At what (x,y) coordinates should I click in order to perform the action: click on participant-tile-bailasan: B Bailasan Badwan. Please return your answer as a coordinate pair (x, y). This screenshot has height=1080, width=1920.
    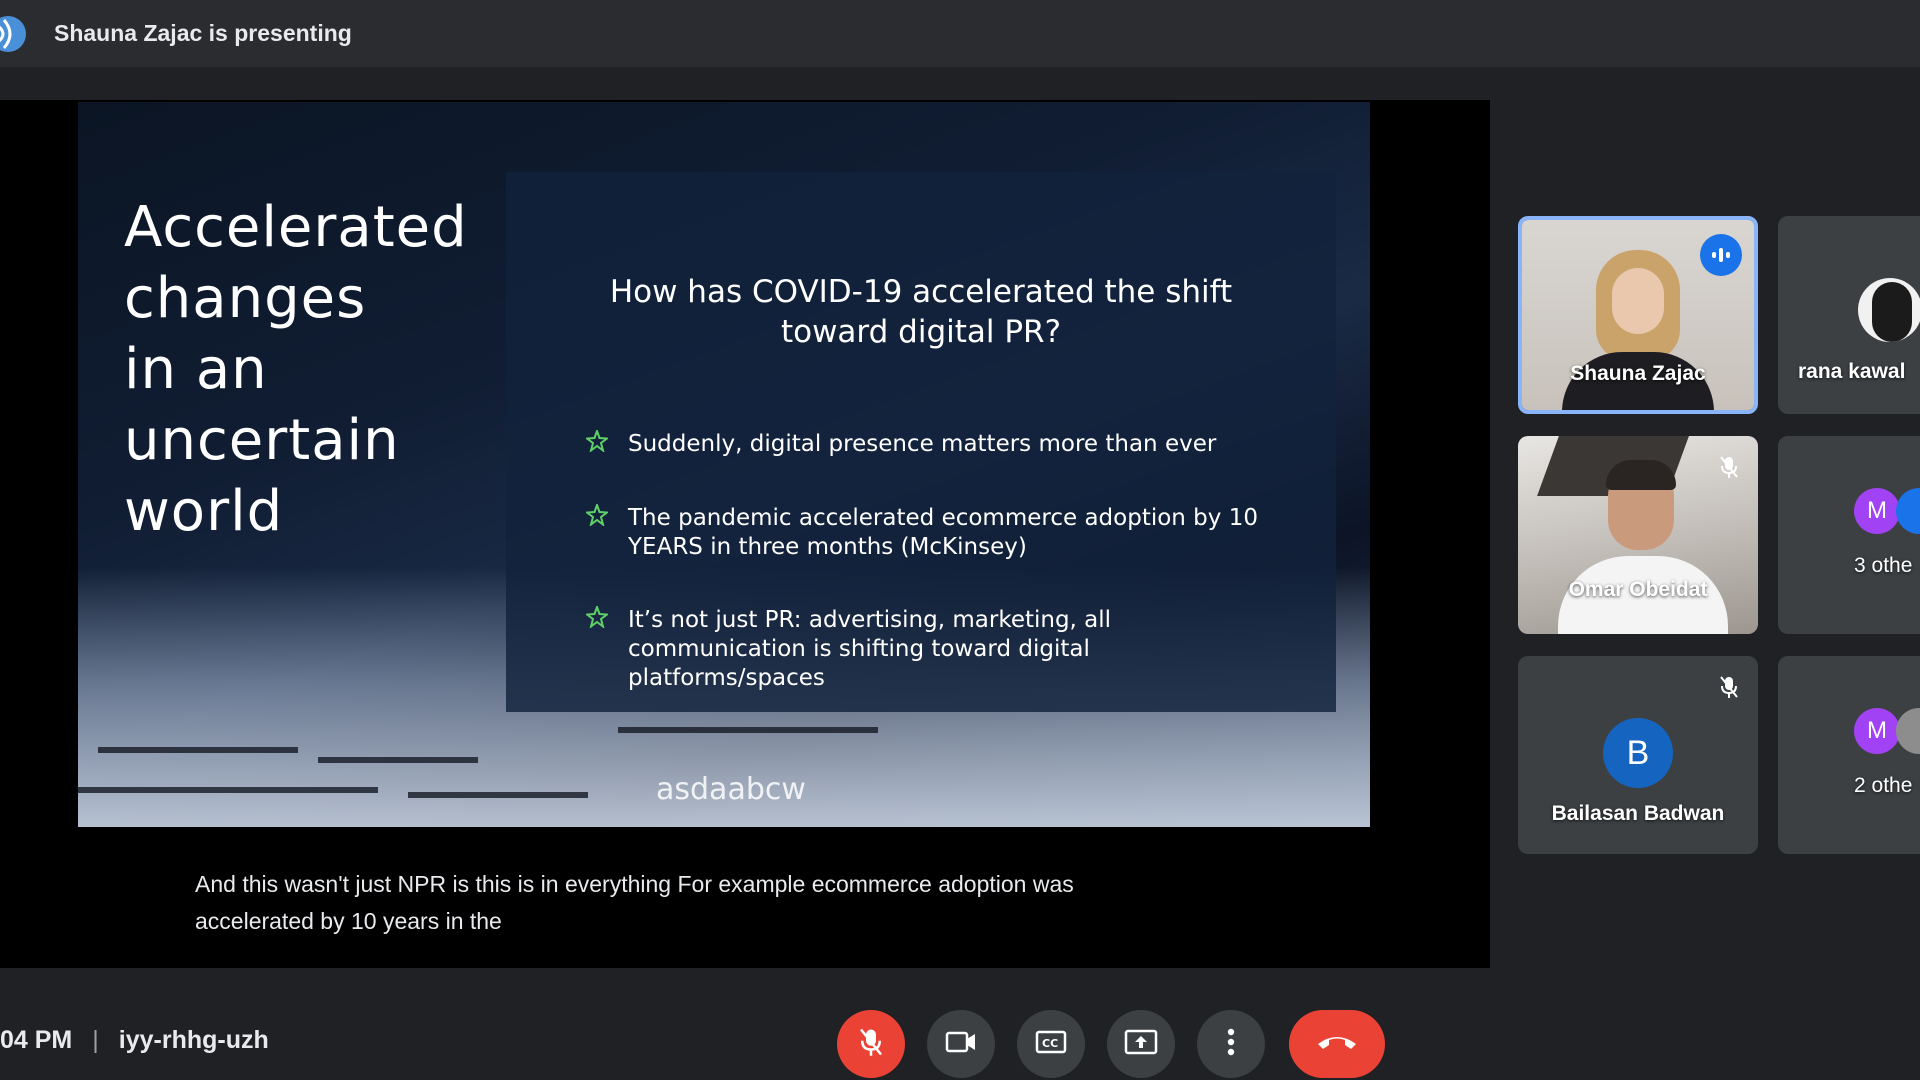
    Looking at the image, I should click on (1638, 755).